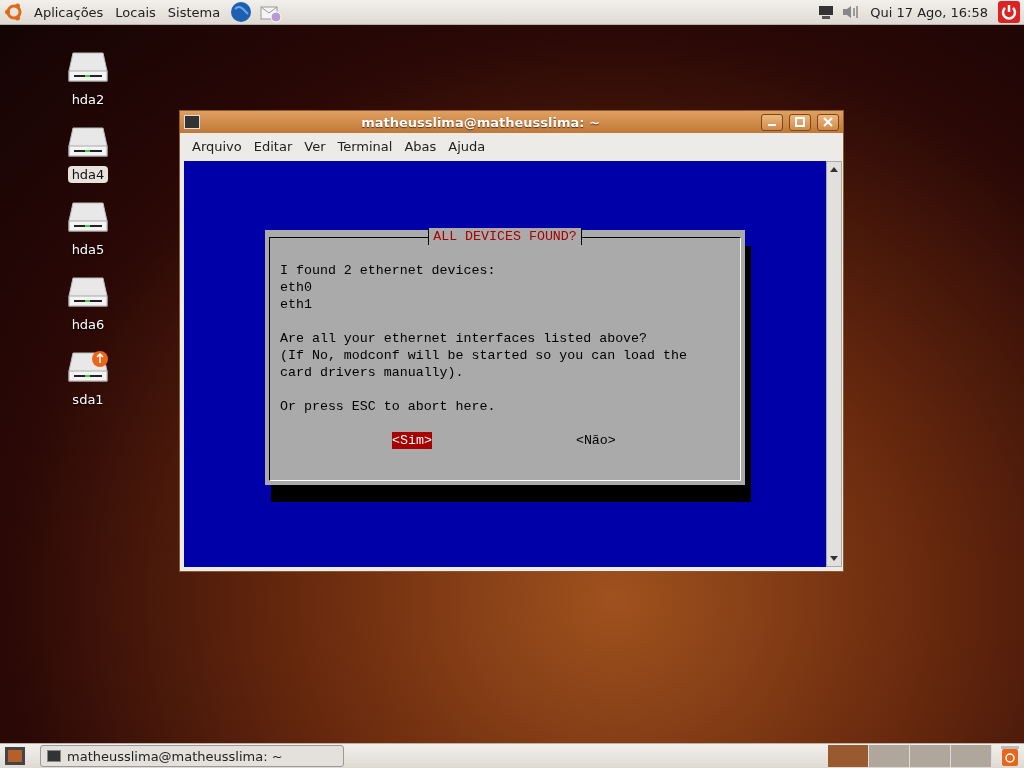 The height and width of the screenshot is (768, 1024). Describe the element at coordinates (388, 270) in the screenshot. I see `dialog-text: I found 2 ethernet devices:` at that location.